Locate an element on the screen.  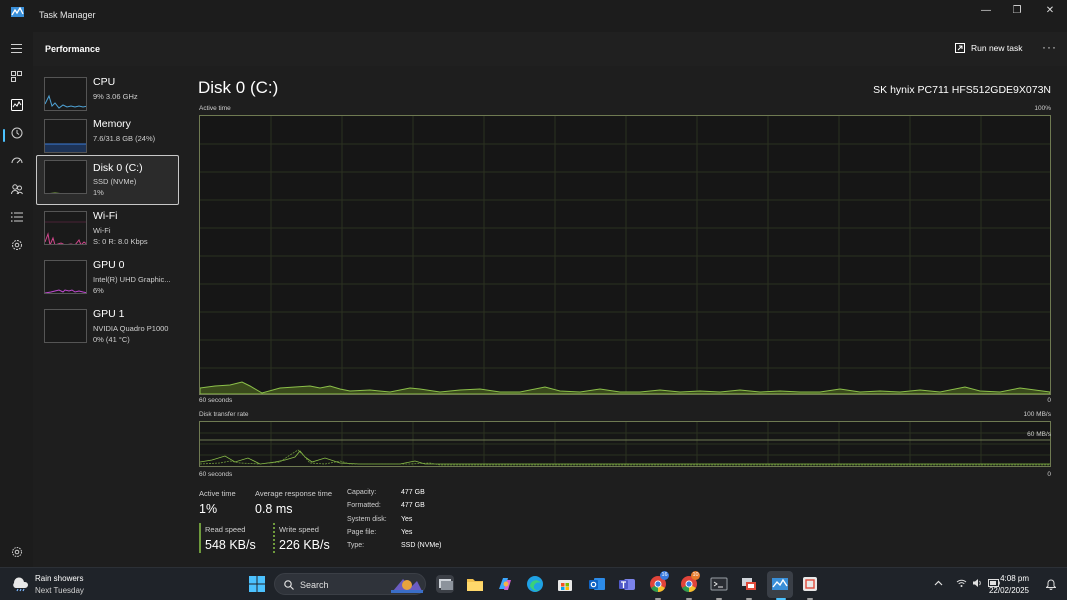
write-speed-label: Write speed is located at coordinates (299, 529).